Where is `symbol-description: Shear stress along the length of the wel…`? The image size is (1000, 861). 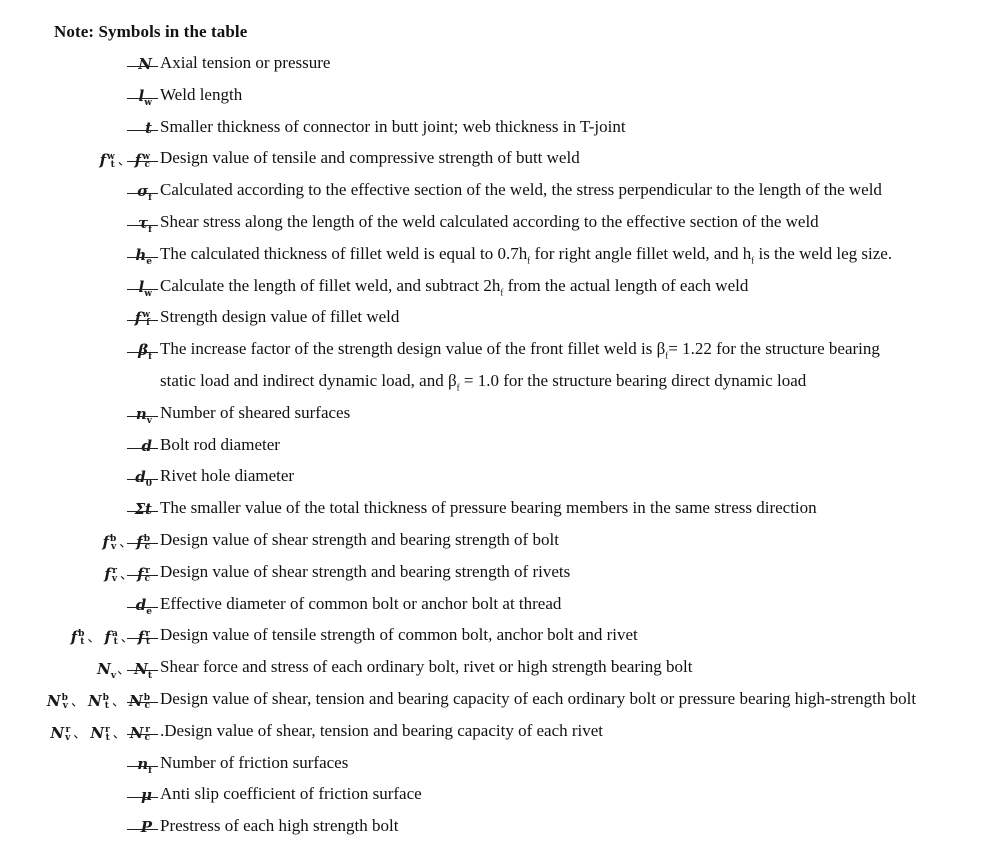
symbol-description: Shear stress along the length of the wel… is located at coordinates (489, 221).